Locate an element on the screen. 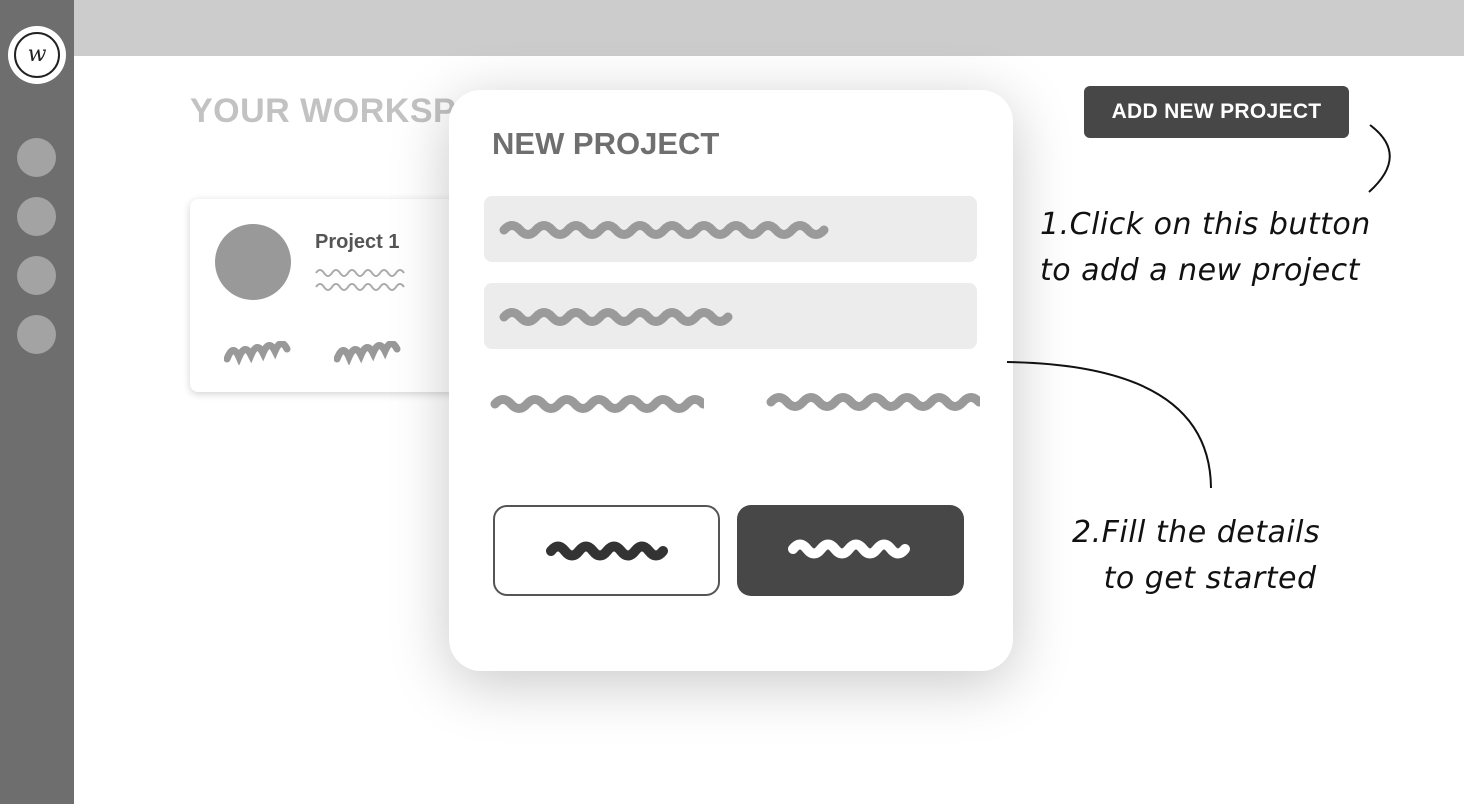 The image size is (1464, 804). modal-title: NEW PROJECT is located at coordinates (606, 143).